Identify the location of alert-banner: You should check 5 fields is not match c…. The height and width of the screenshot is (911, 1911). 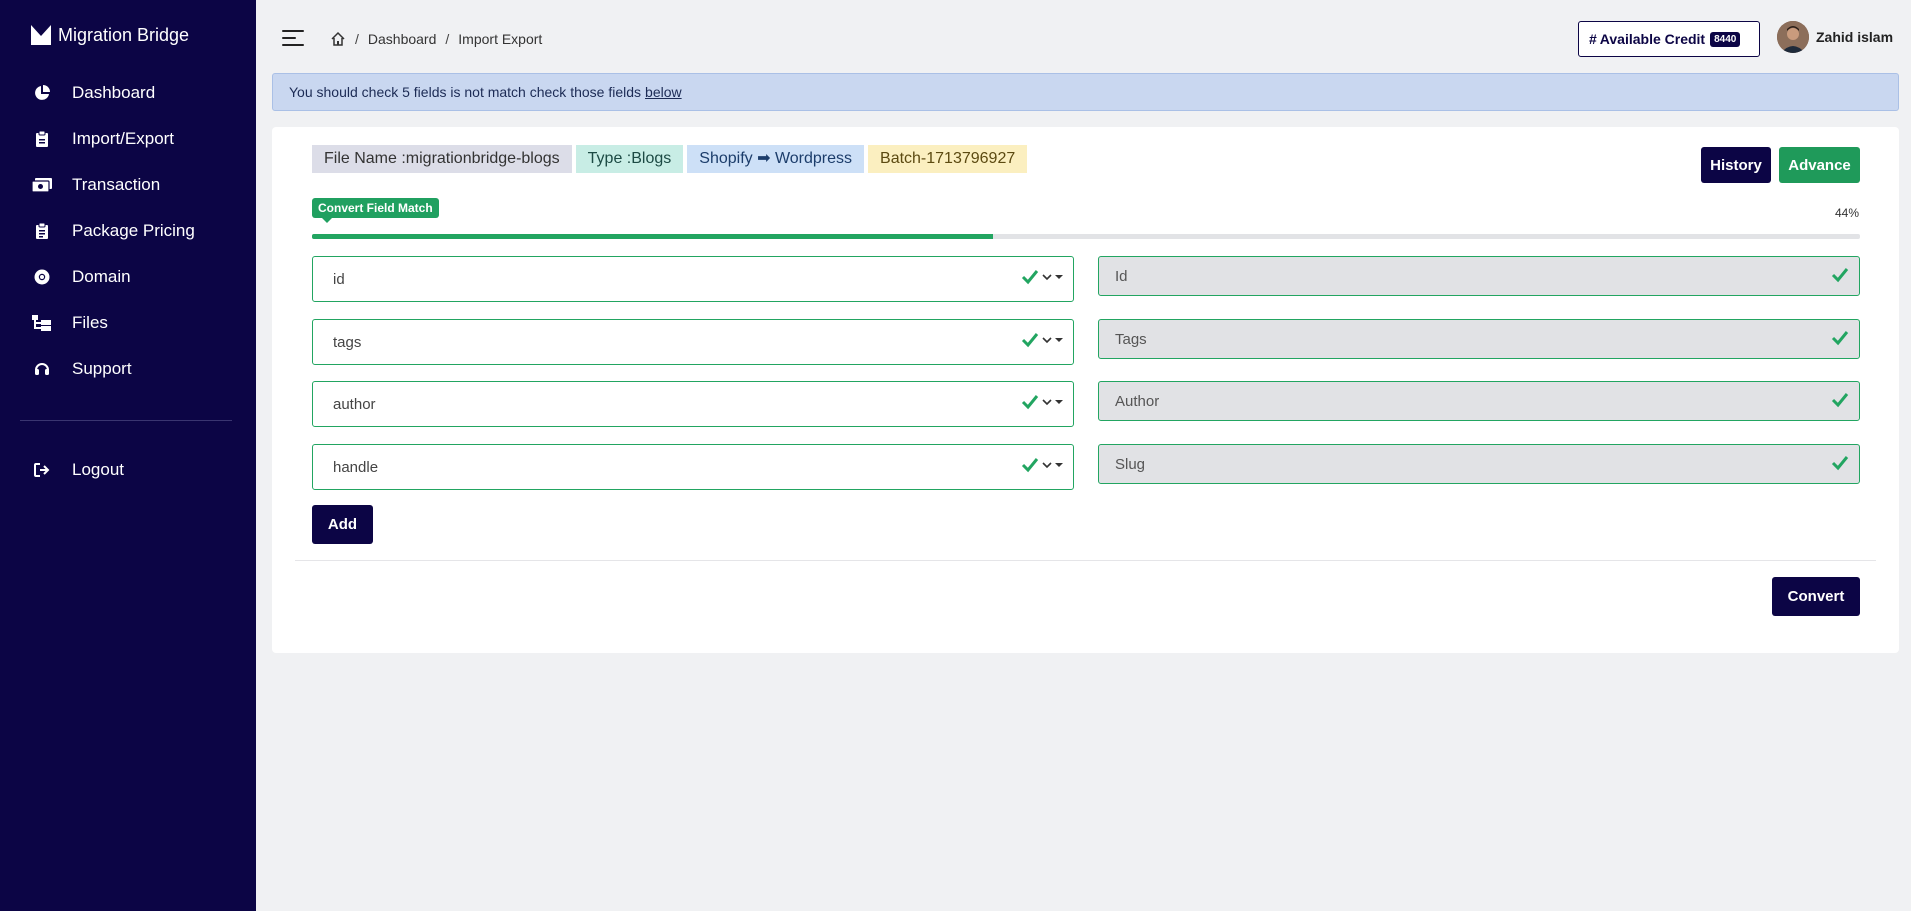
(1085, 92).